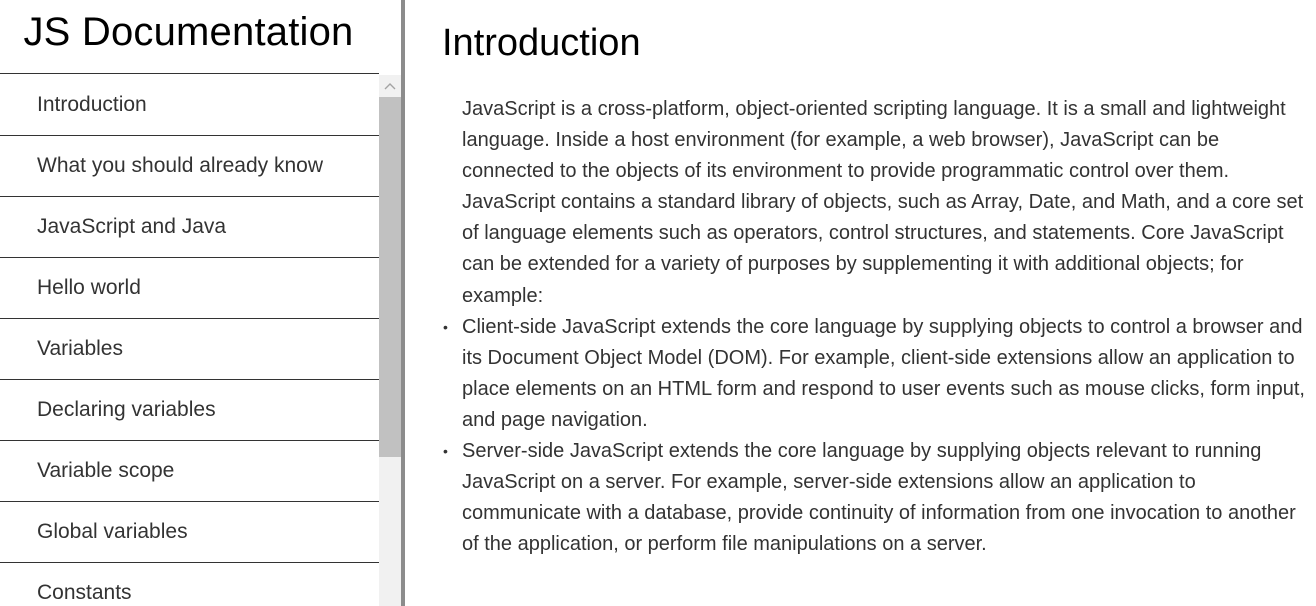 This screenshot has height=606, width=1316. What do you see at coordinates (189, 105) in the screenshot?
I see `sidebar-item-introduction: Introduction` at bounding box center [189, 105].